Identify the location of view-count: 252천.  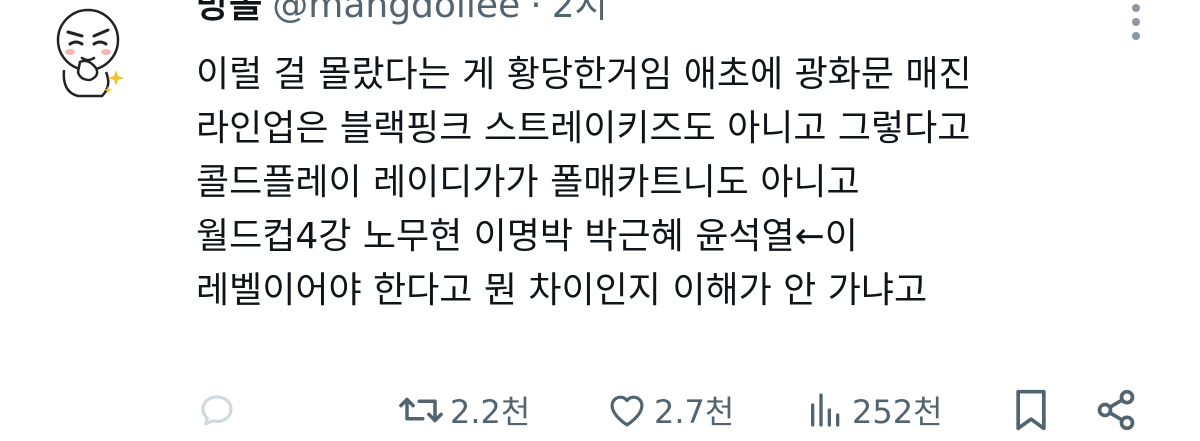
(897, 412).